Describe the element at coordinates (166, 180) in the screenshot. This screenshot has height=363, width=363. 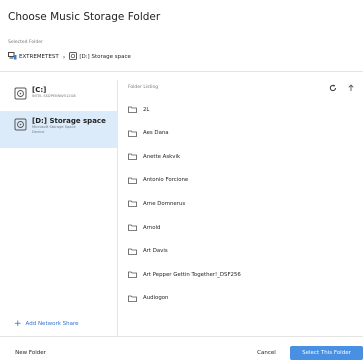
I see `folder-name: Antonio Forcione` at that location.